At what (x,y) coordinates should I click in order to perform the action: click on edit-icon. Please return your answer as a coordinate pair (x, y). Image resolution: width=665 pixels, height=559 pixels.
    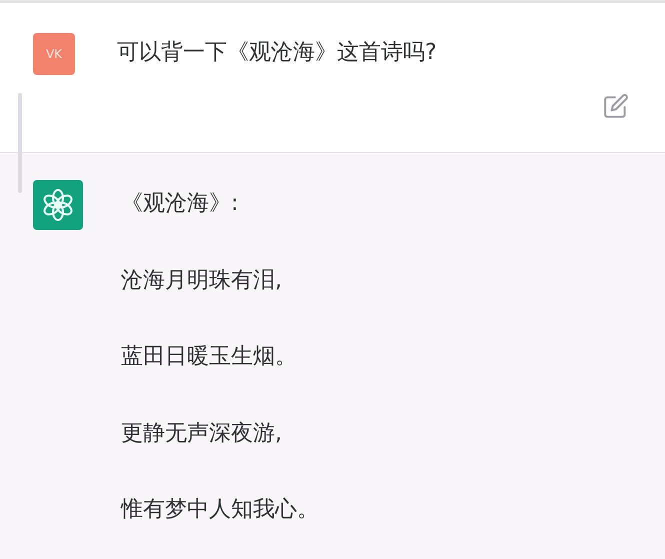
    Looking at the image, I should click on (616, 106).